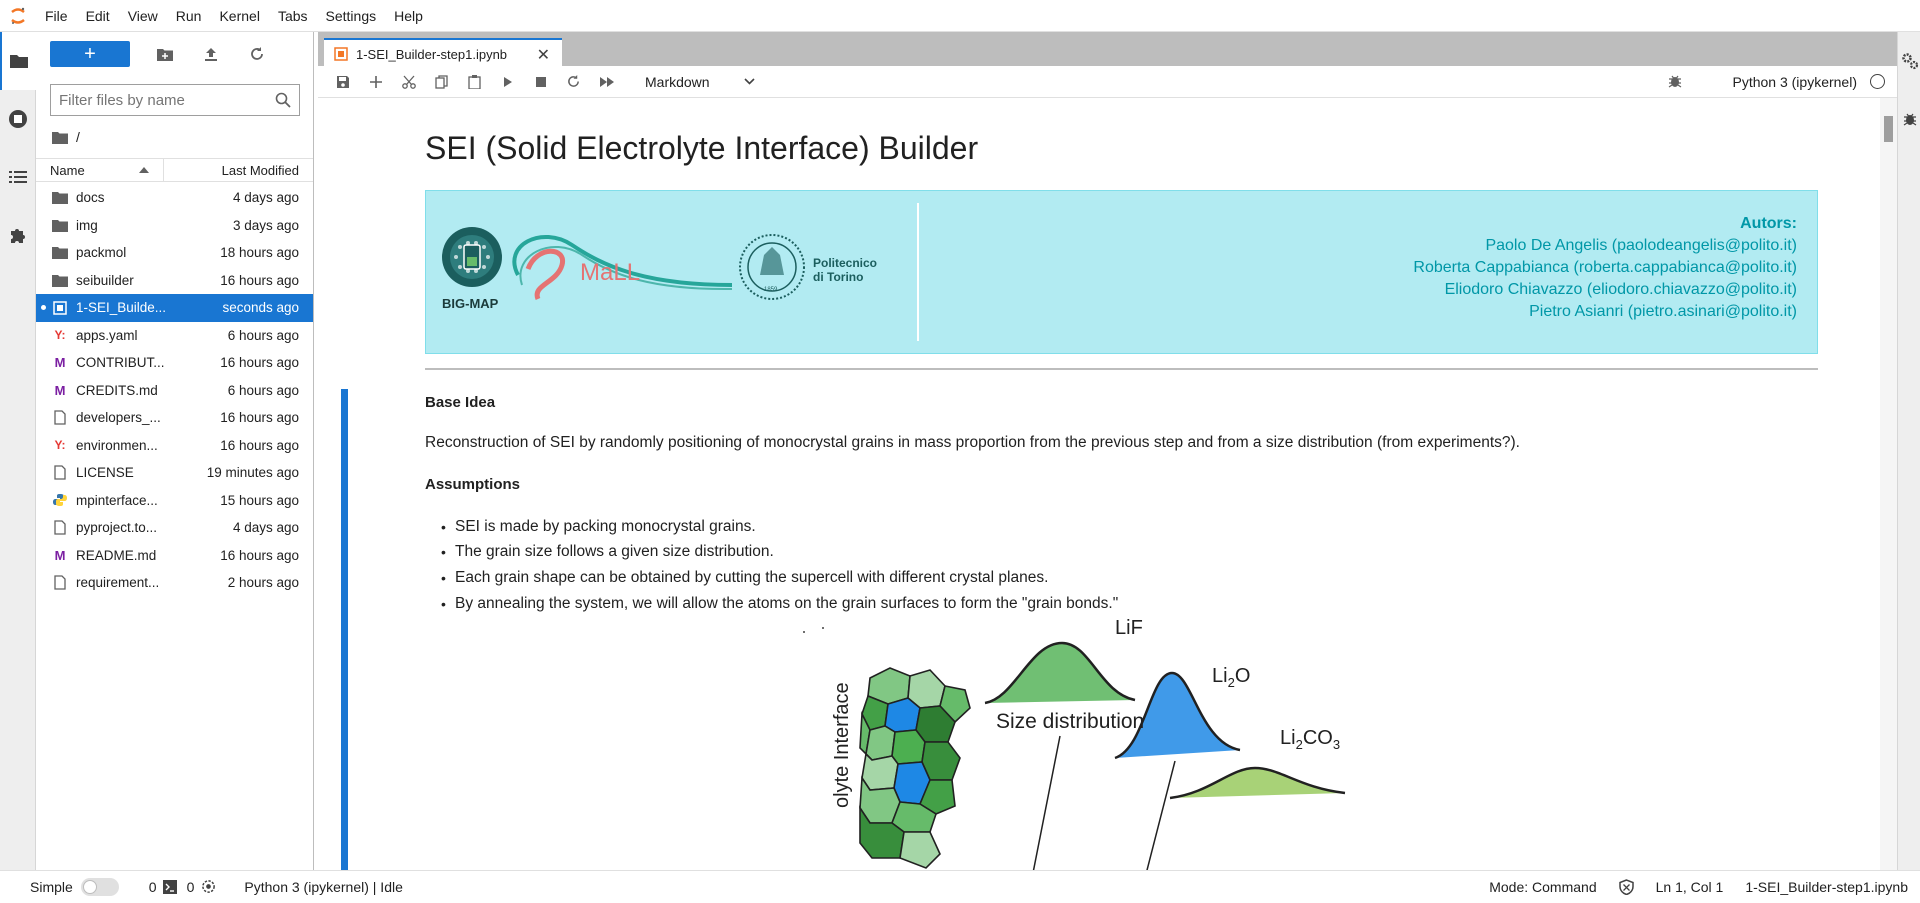 The image size is (1920, 903). I want to click on left-activity-bar, so click(18, 451).